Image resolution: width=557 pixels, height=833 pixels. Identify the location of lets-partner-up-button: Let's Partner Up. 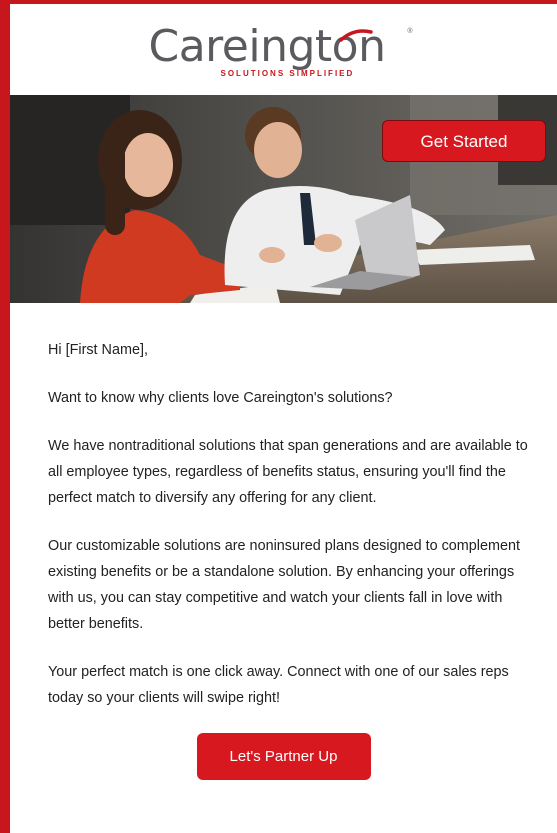
(283, 756).